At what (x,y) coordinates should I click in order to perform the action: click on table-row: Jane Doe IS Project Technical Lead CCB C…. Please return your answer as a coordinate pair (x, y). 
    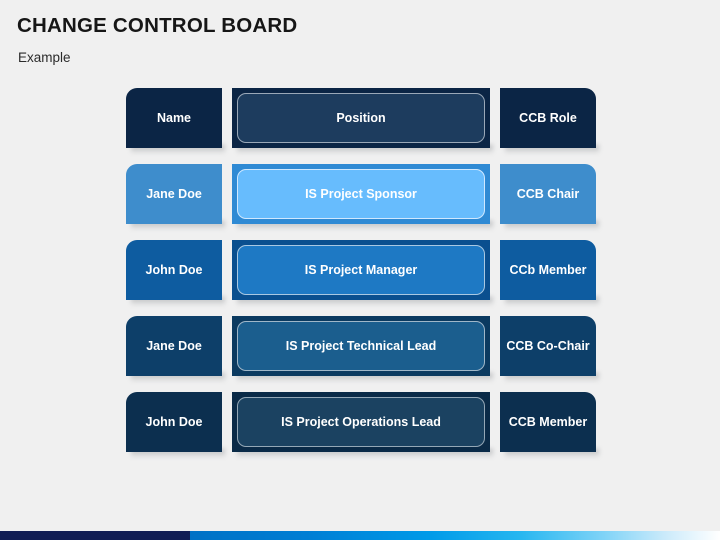
    Looking at the image, I should click on (361, 346).